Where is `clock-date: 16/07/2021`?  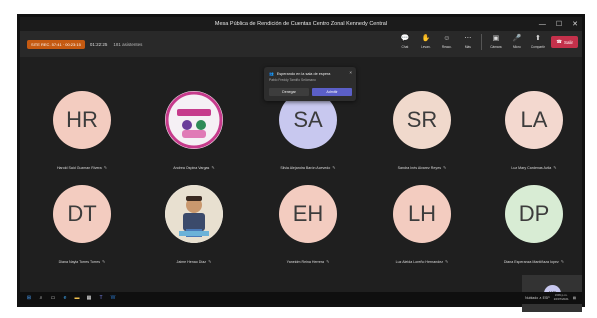 clock-date: 16/07/2021 is located at coordinates (561, 299).